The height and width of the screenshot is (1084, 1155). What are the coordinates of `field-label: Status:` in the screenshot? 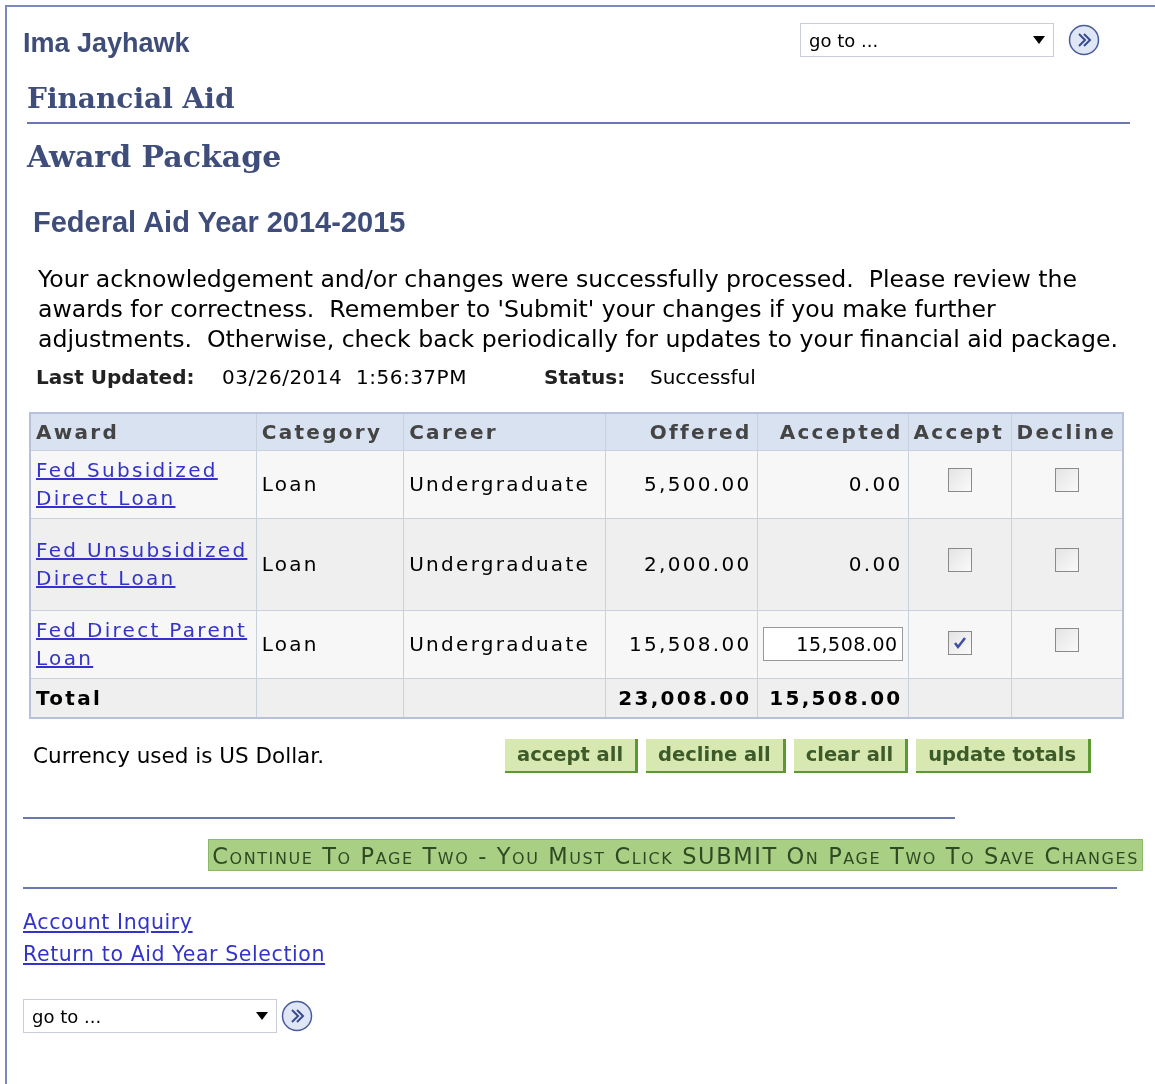 It's located at (585, 377).